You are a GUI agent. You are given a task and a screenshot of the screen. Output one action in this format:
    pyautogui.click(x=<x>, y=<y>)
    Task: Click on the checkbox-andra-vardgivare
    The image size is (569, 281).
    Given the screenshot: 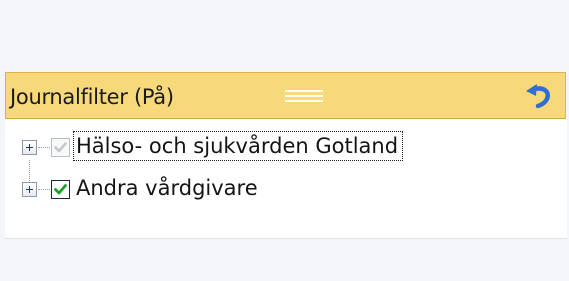 What is the action you would take?
    pyautogui.click(x=60, y=189)
    